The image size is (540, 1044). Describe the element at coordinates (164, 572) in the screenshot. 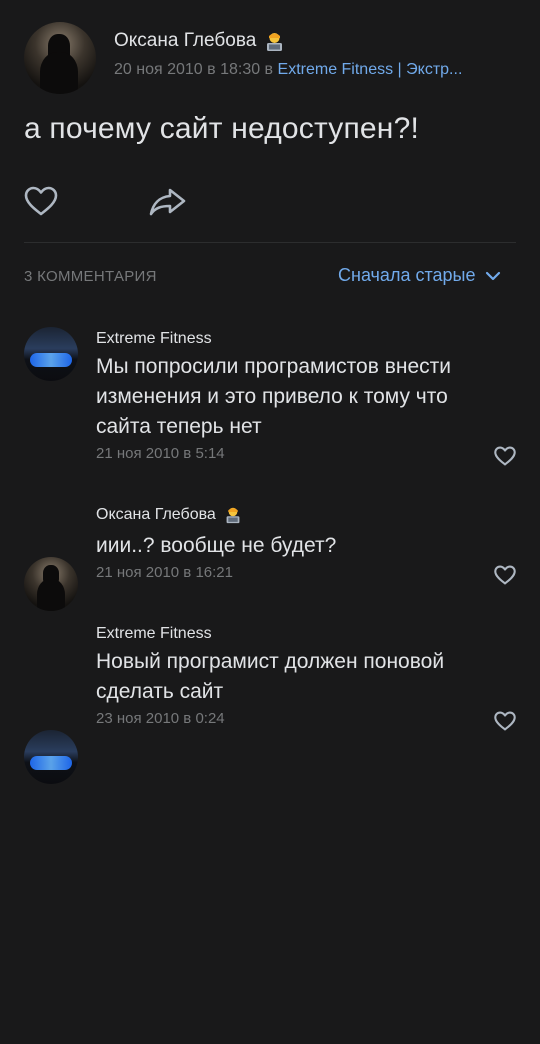

I see `comment-date: 21 ноя 2010 в 16:21` at that location.